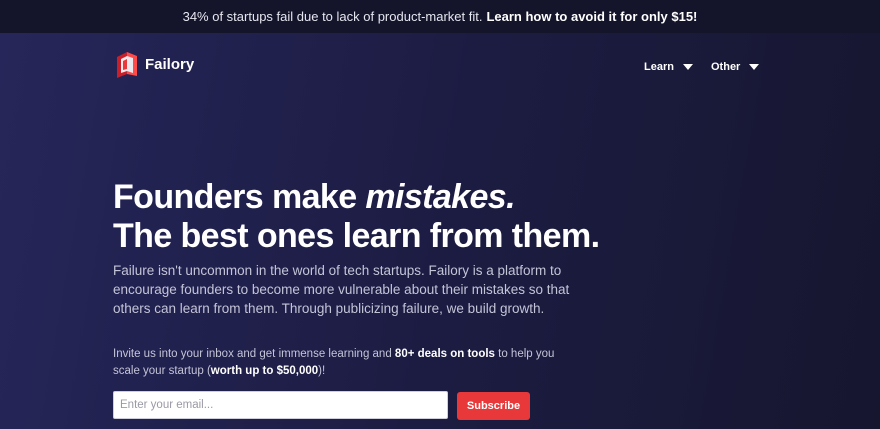 Image resolution: width=880 pixels, height=429 pixels. Describe the element at coordinates (726, 67) in the screenshot. I see `nav-other-label: Other` at that location.